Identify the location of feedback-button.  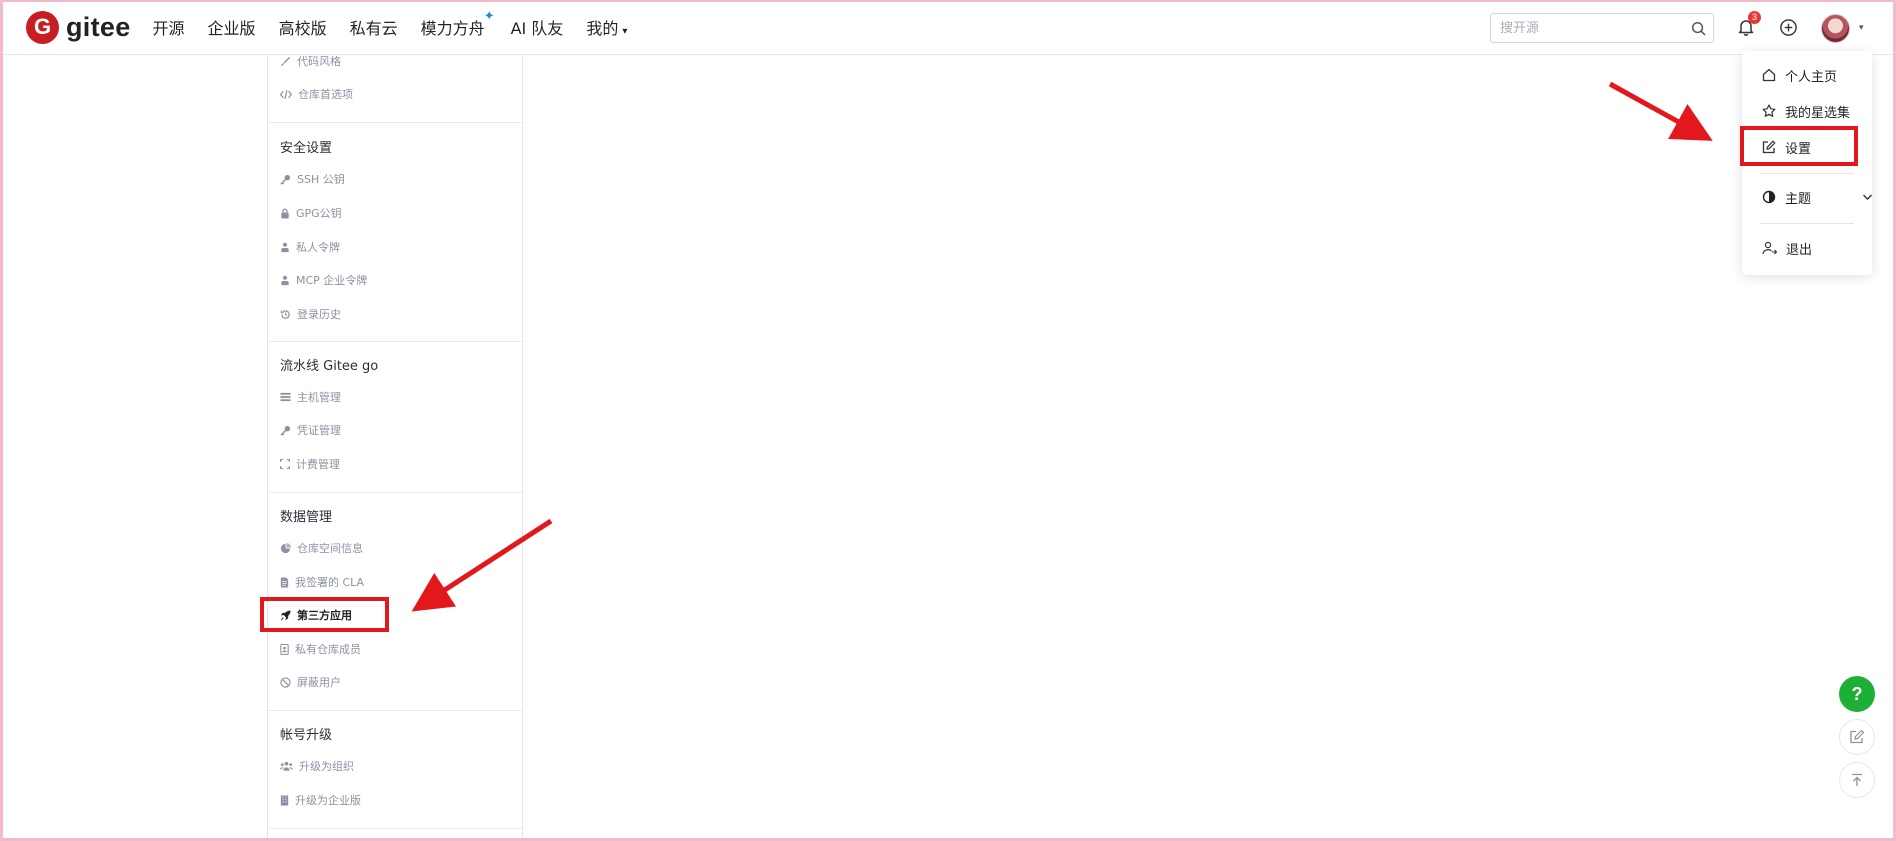
(1857, 737).